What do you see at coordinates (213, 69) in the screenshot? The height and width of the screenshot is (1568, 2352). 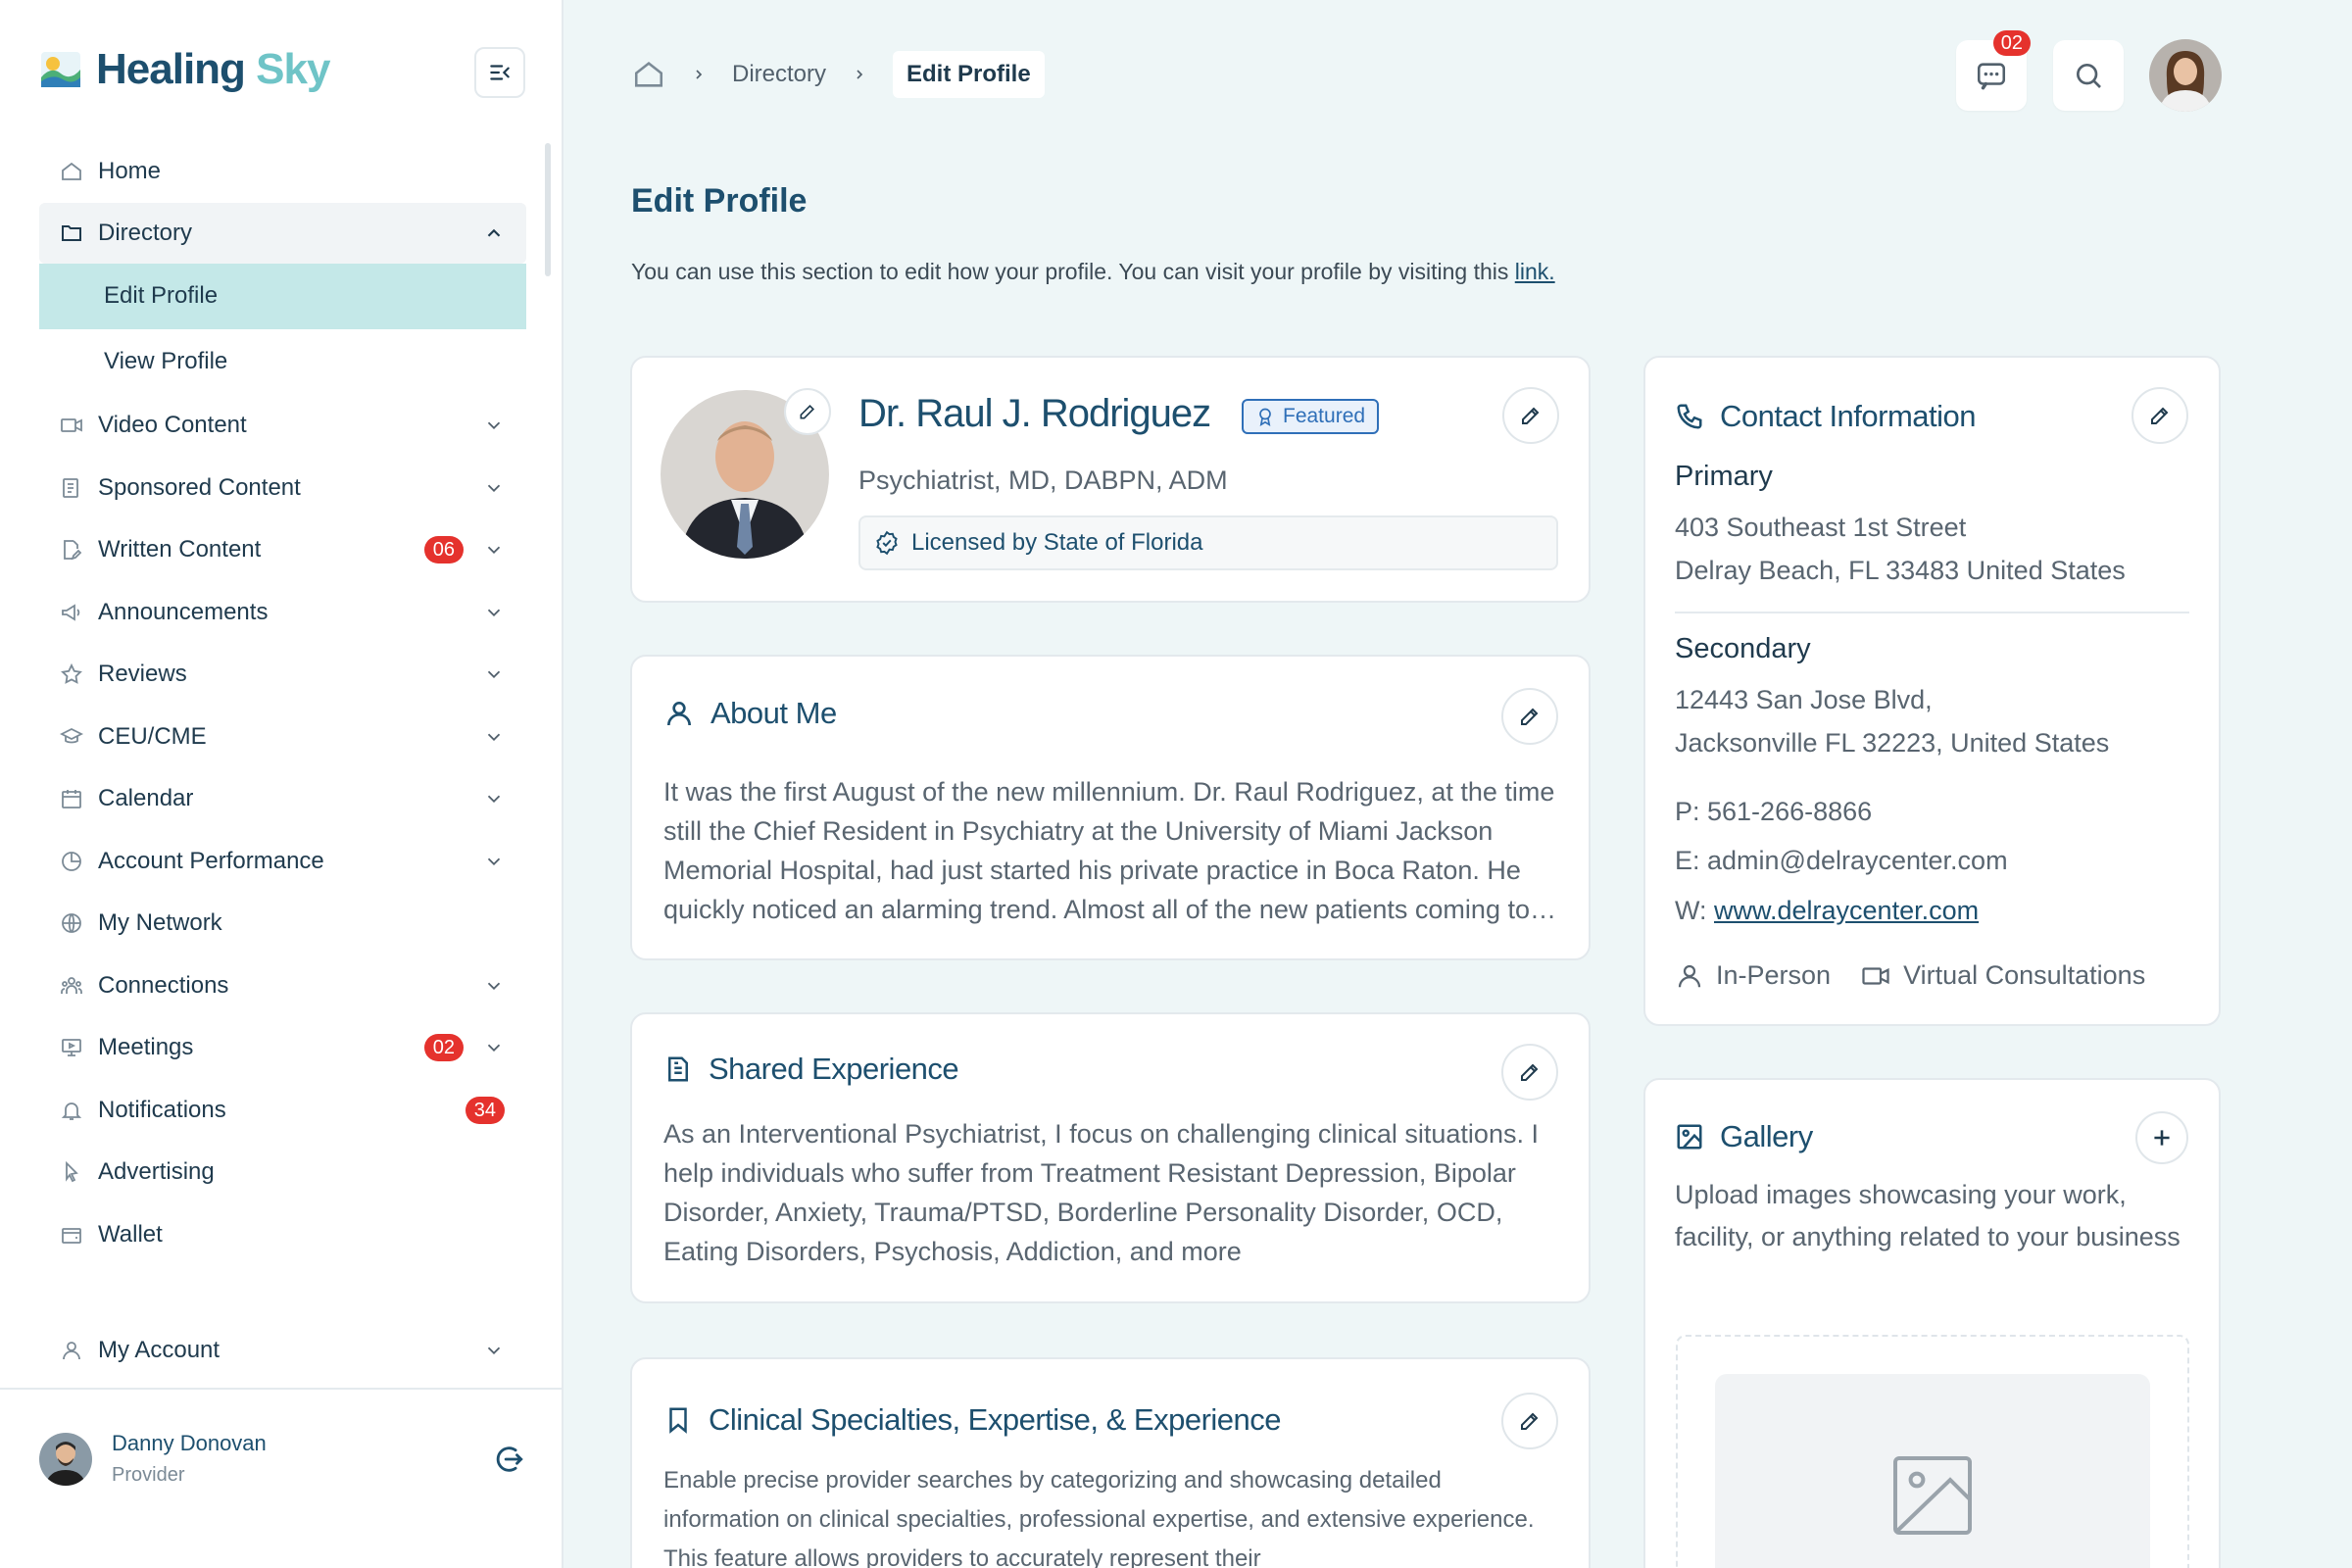 I see `brand-name: Healing Sky` at bounding box center [213, 69].